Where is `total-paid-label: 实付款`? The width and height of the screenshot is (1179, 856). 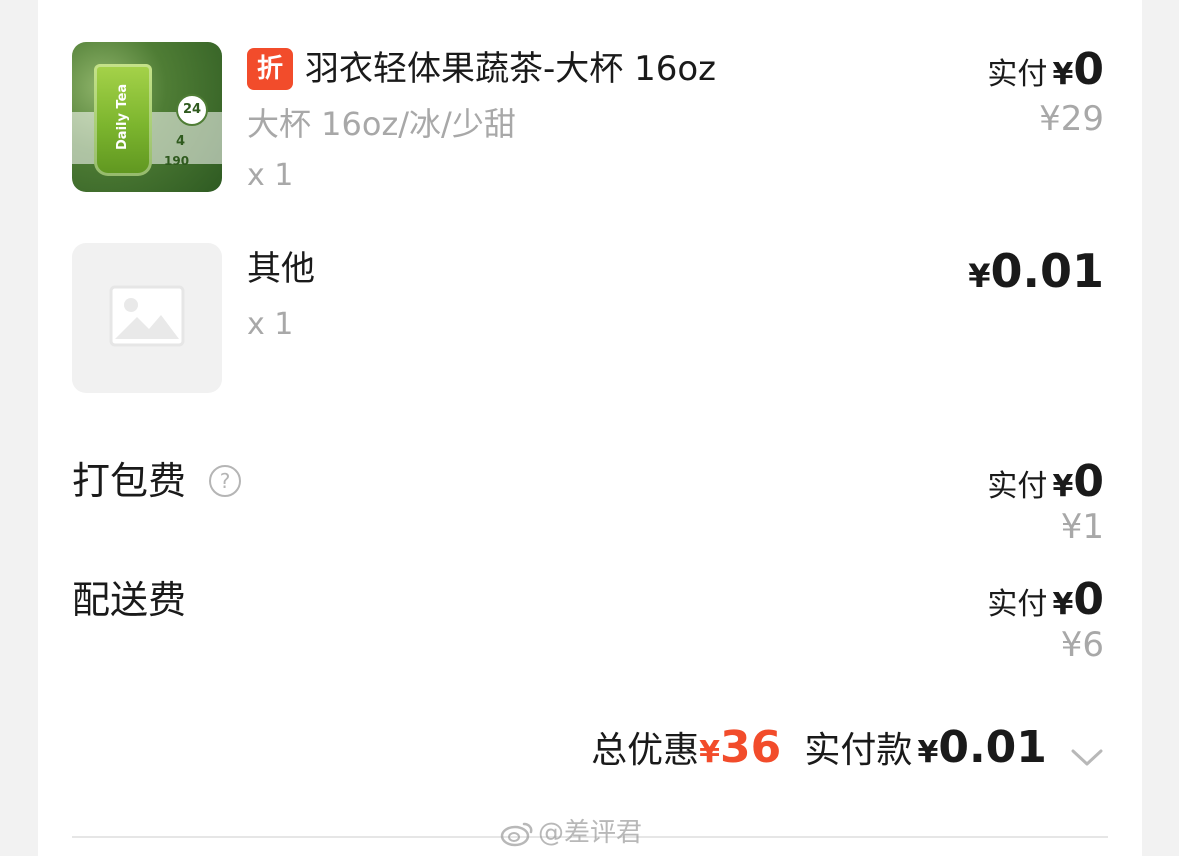
total-paid-label: 实付款 is located at coordinates (858, 750).